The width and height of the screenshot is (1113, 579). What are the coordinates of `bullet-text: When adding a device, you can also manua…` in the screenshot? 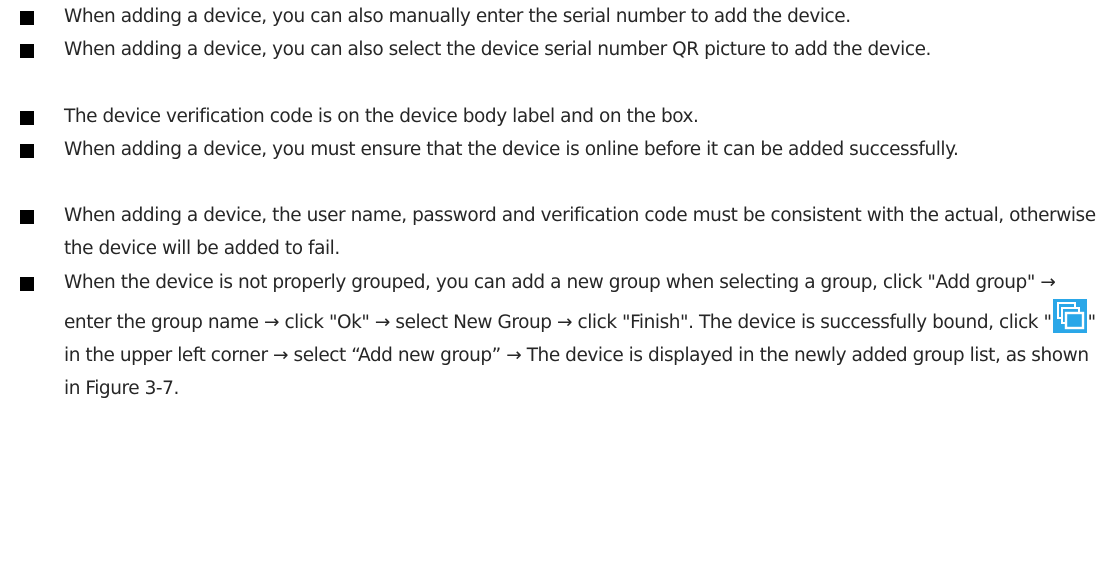 It's located at (457, 16).